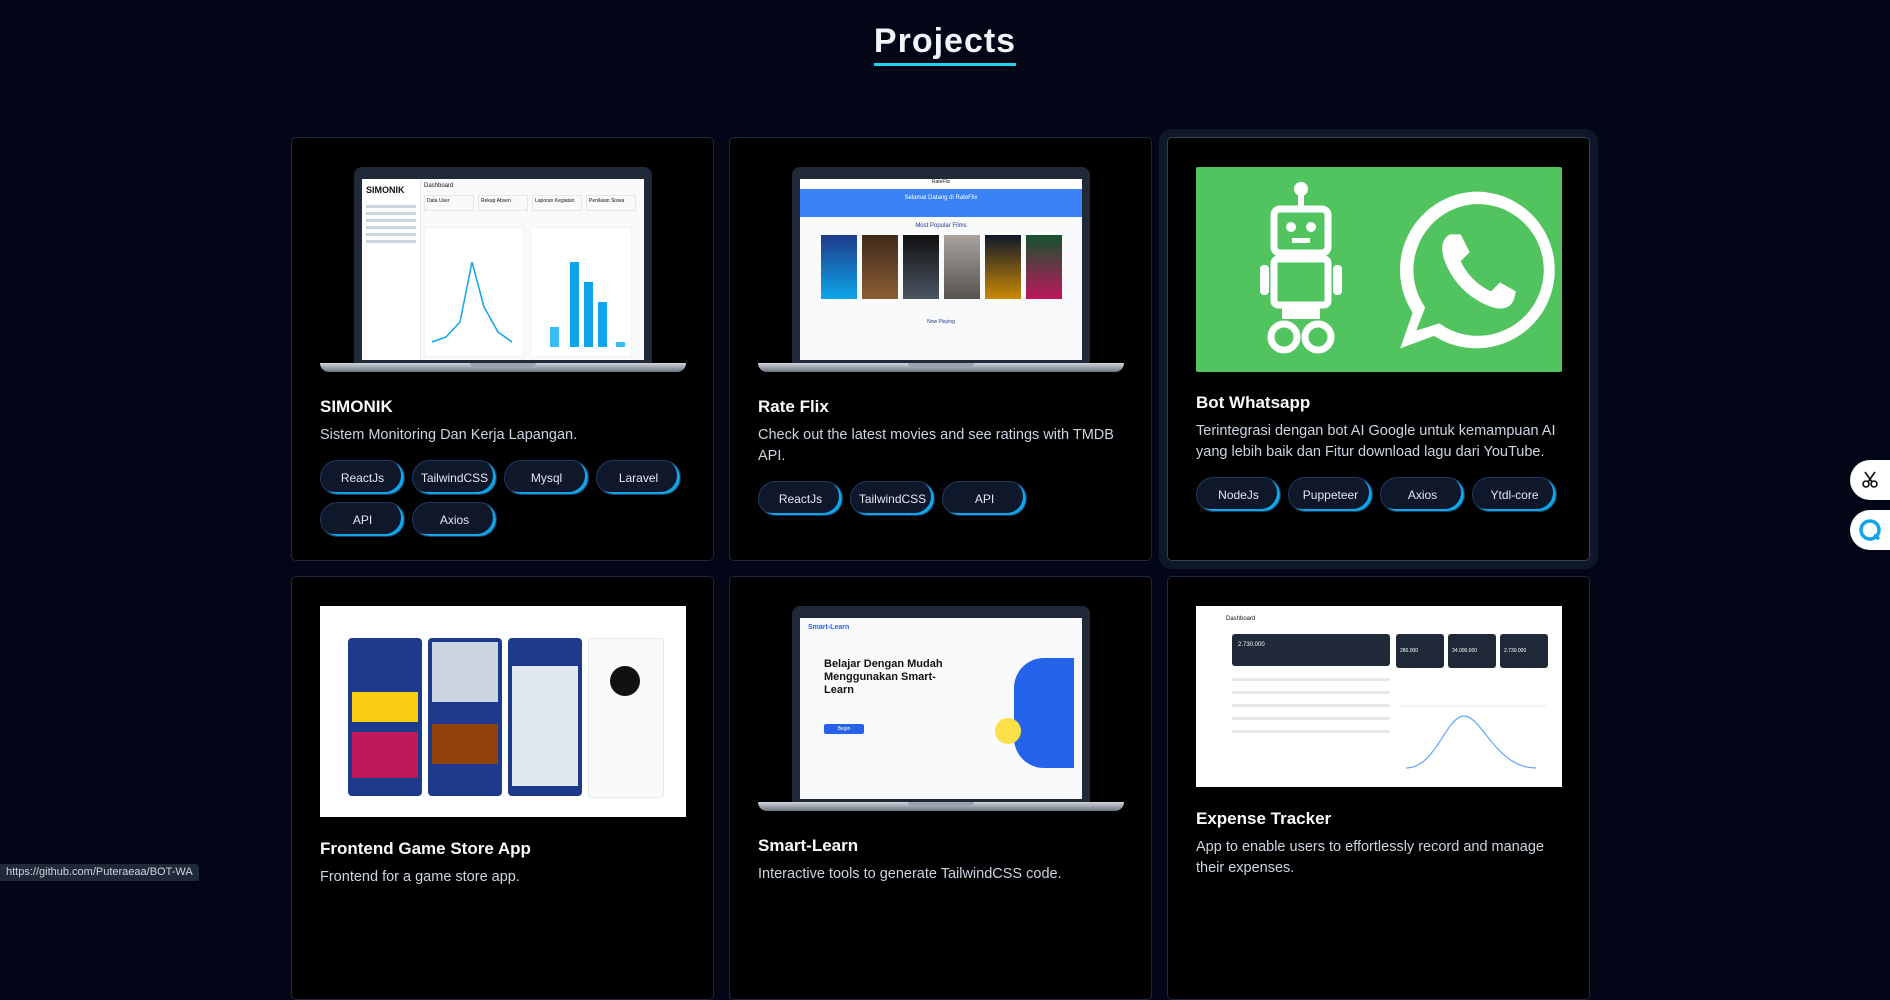  I want to click on chat-assistant-button, so click(1870, 530).